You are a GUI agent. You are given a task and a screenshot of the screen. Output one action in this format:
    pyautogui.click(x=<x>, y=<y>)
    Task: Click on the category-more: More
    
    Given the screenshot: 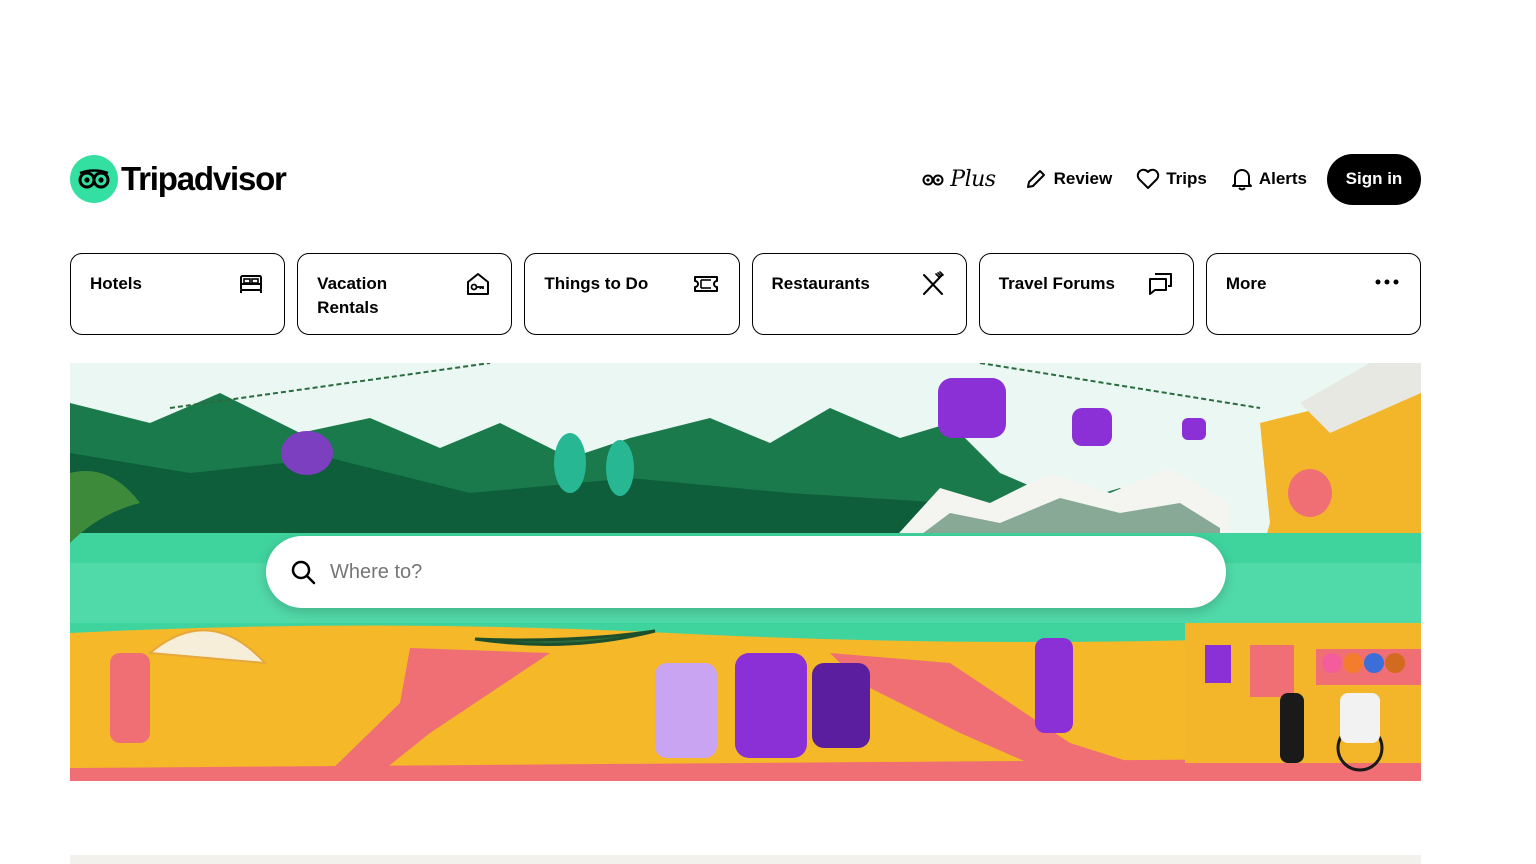 What is the action you would take?
    pyautogui.click(x=1313, y=294)
    